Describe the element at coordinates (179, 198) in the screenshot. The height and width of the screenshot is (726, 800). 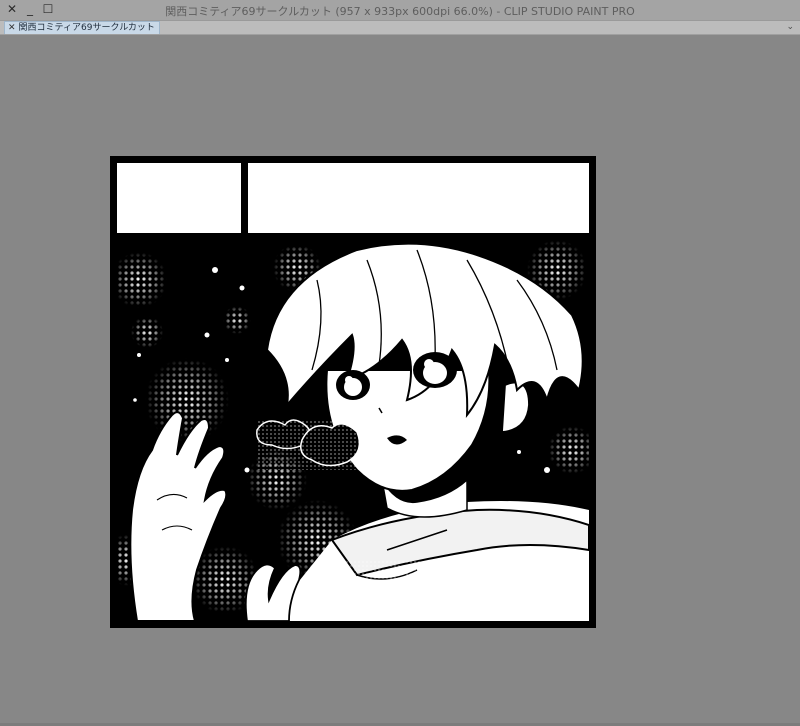
I see `circle-space-panel` at that location.